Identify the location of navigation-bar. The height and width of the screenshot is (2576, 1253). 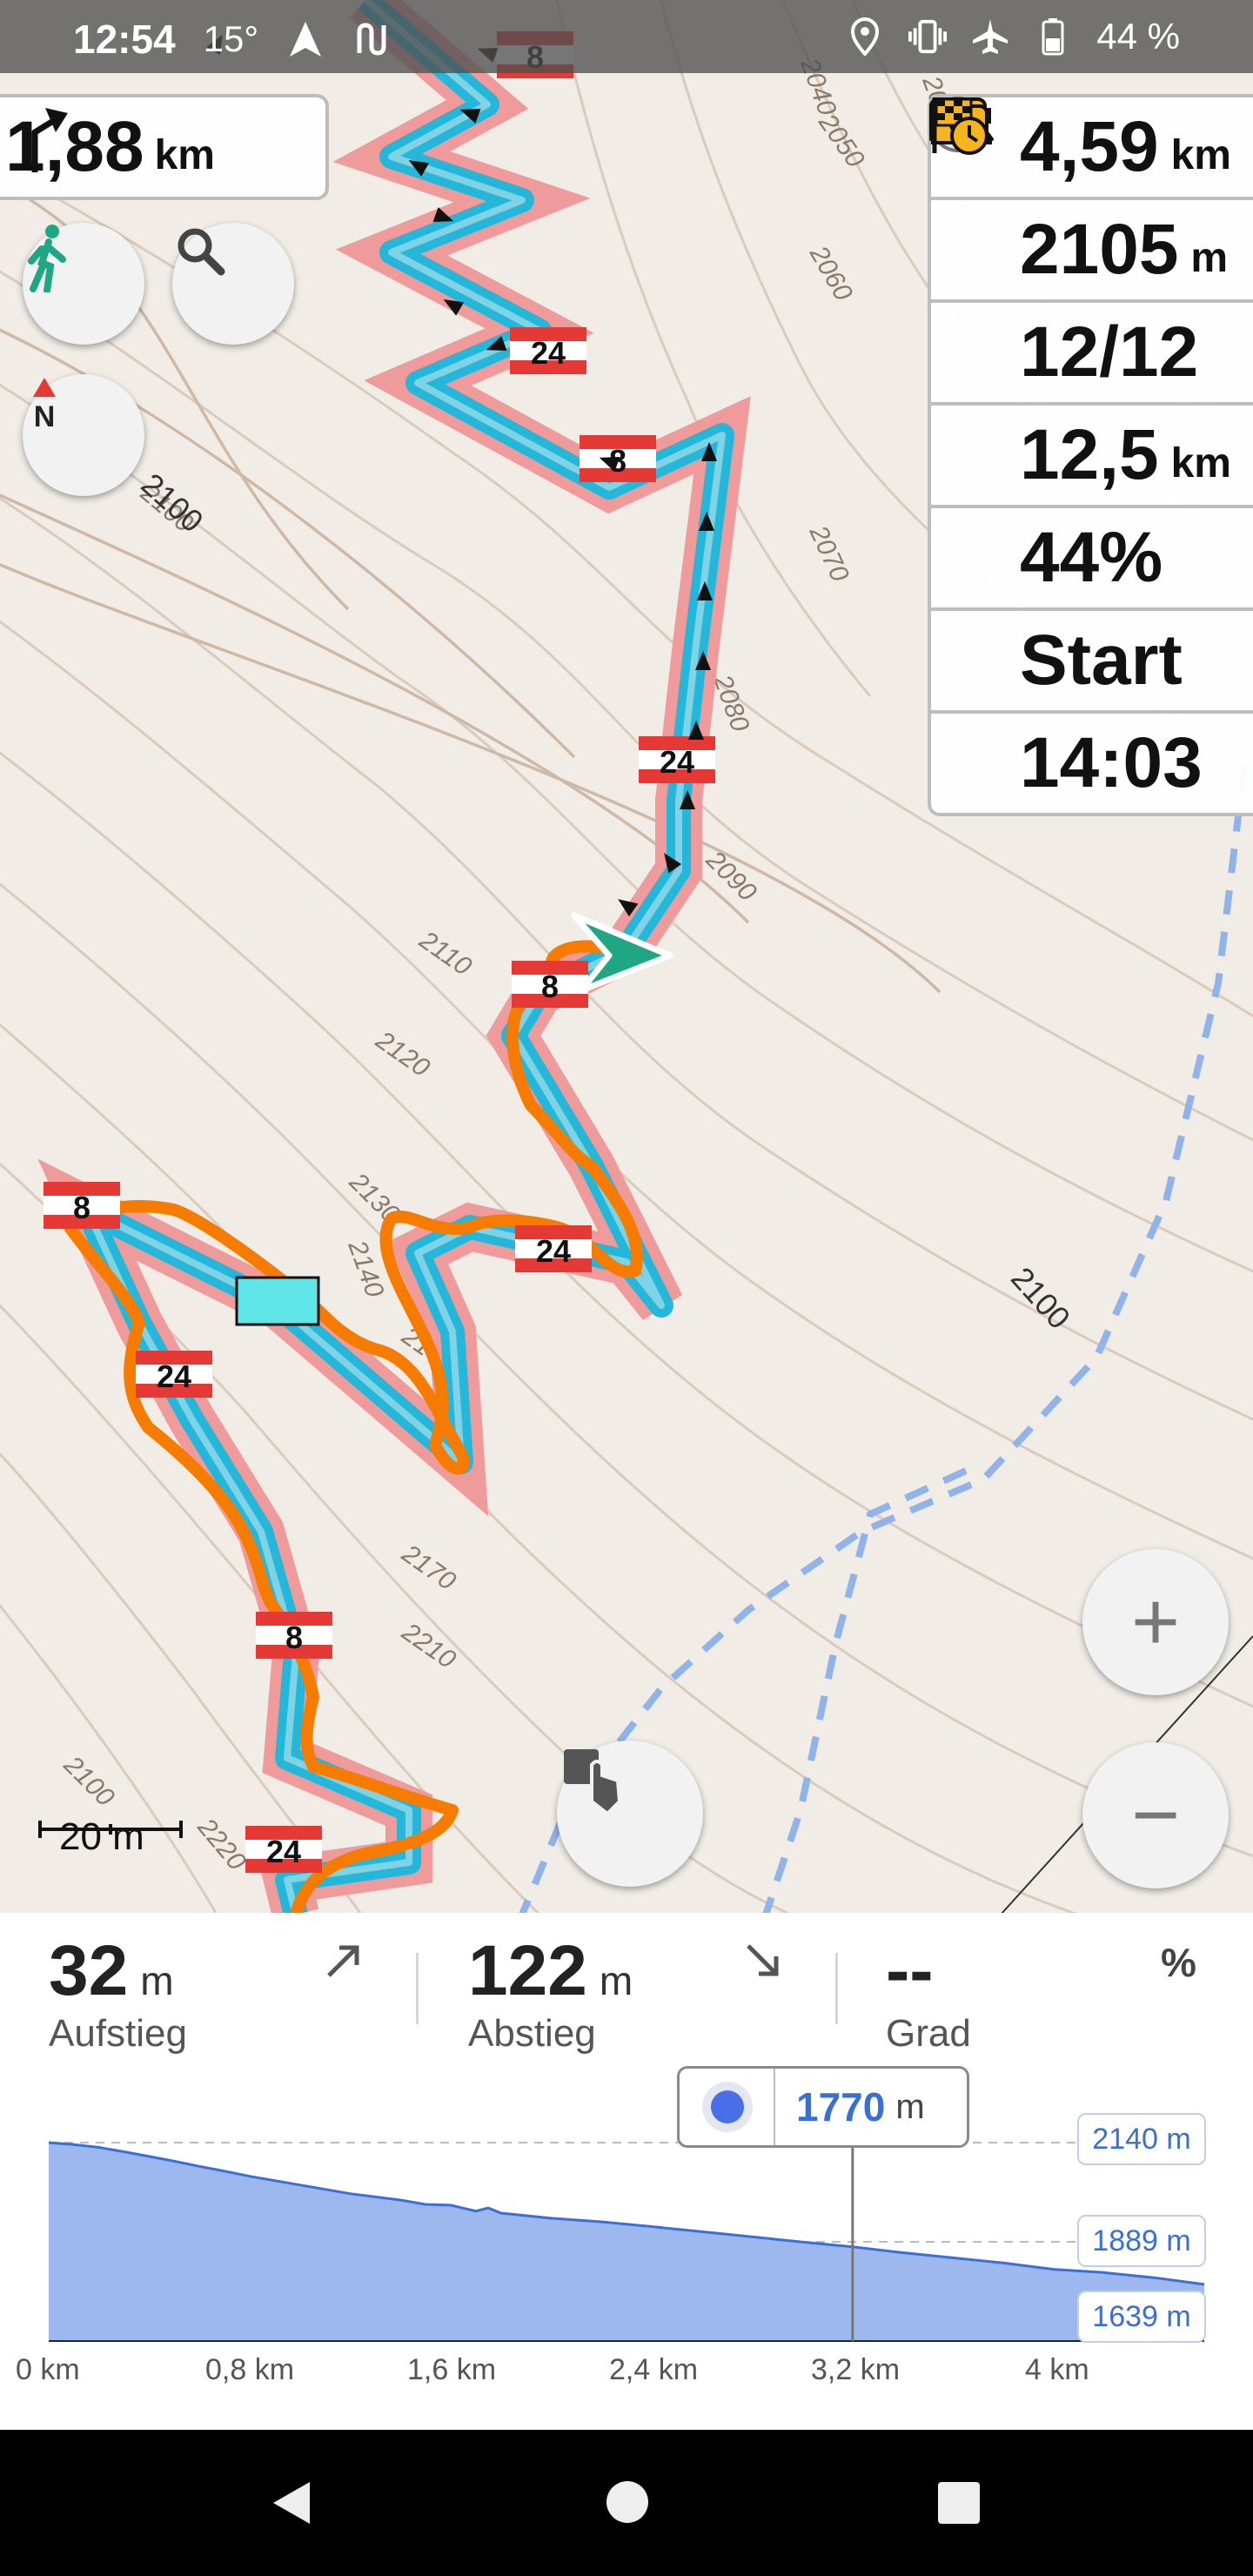
(626, 2503).